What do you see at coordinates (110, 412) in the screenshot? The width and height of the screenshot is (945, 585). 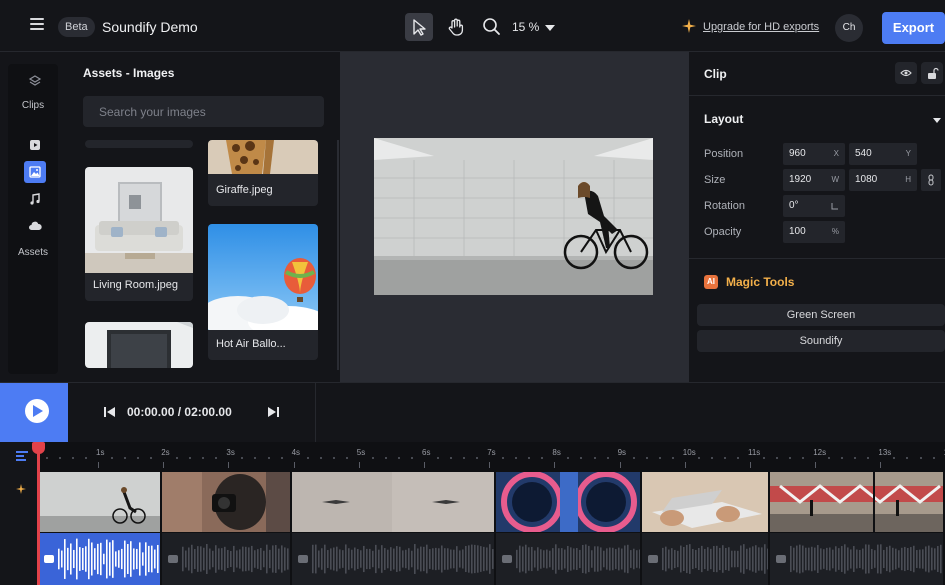 I see `skip-back-icon` at bounding box center [110, 412].